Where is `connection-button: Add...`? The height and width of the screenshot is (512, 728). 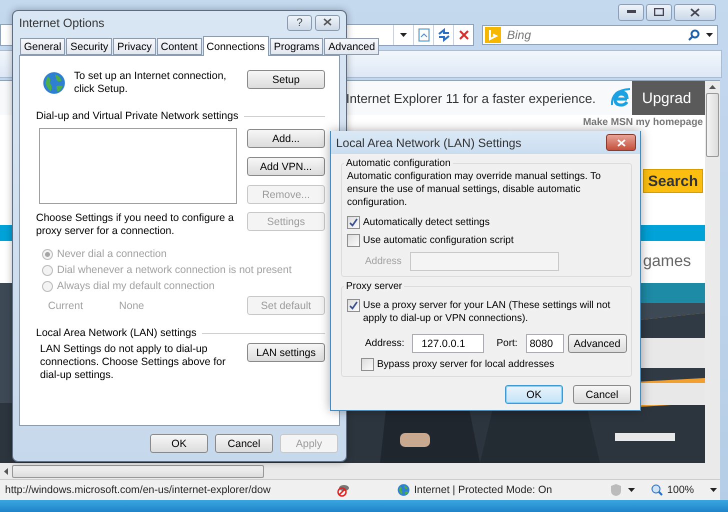
connection-button: Add... is located at coordinates (286, 138).